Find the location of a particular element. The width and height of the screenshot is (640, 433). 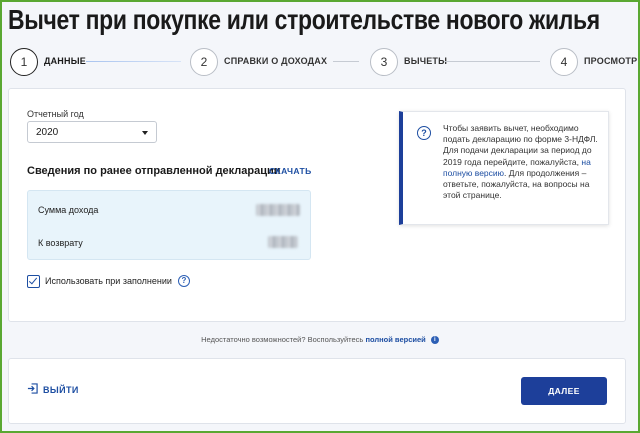

refund-value-redacted is located at coordinates (283, 242).